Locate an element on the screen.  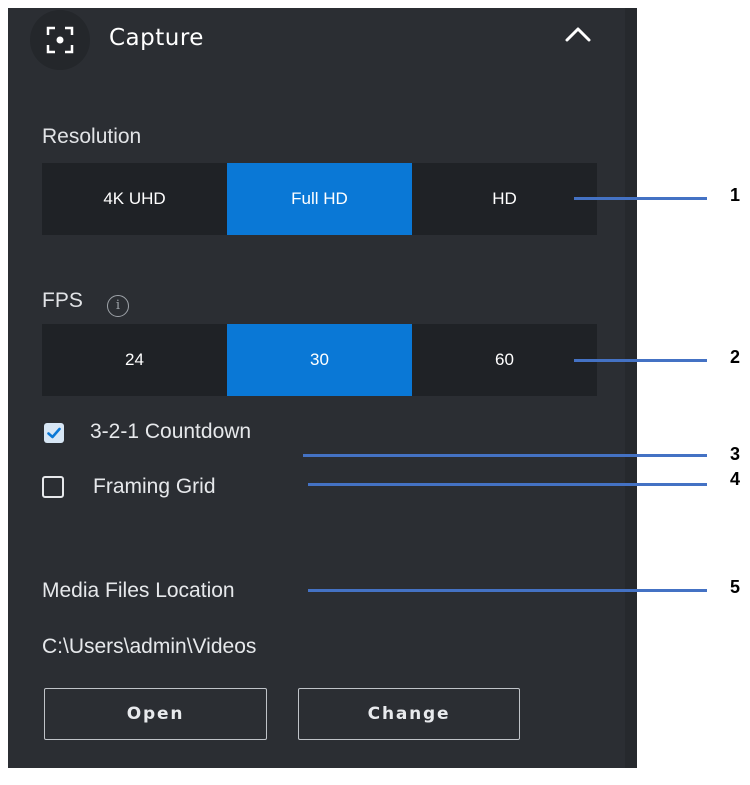
callout-number-2: 2 is located at coordinates (735, 357).